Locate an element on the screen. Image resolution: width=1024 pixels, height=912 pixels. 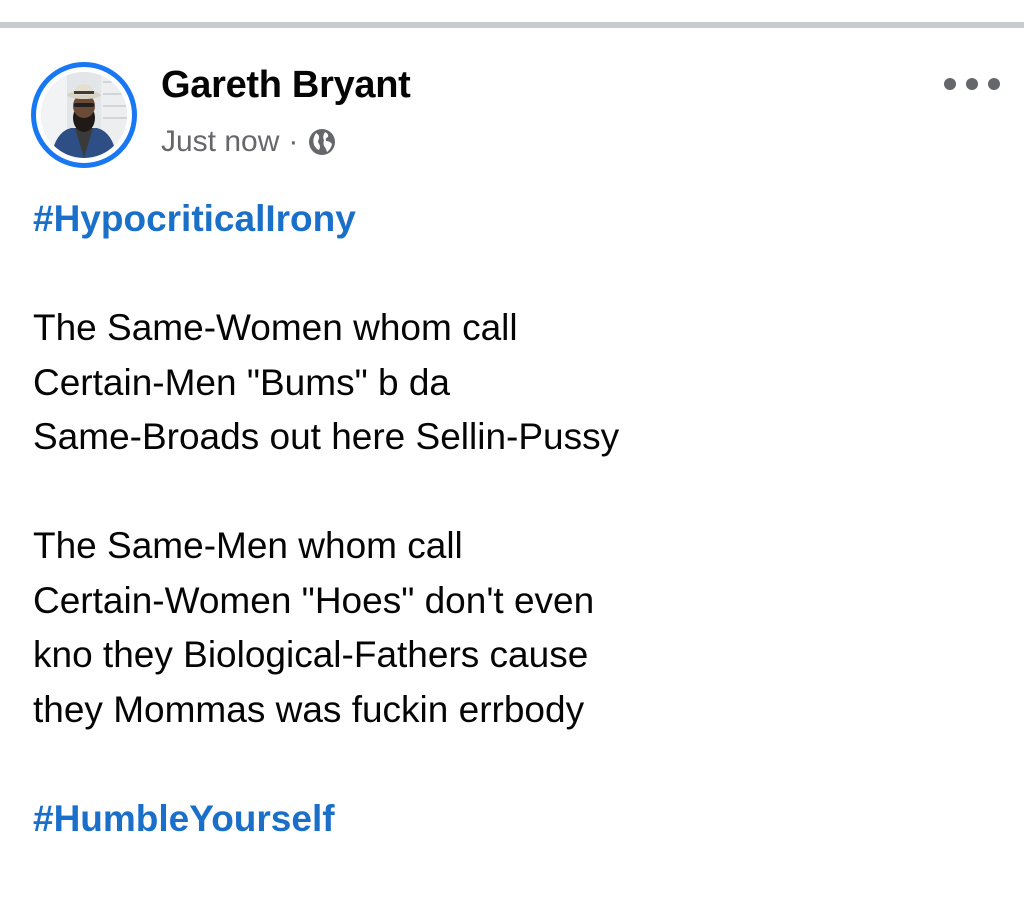
top-divider is located at coordinates (512, 25).